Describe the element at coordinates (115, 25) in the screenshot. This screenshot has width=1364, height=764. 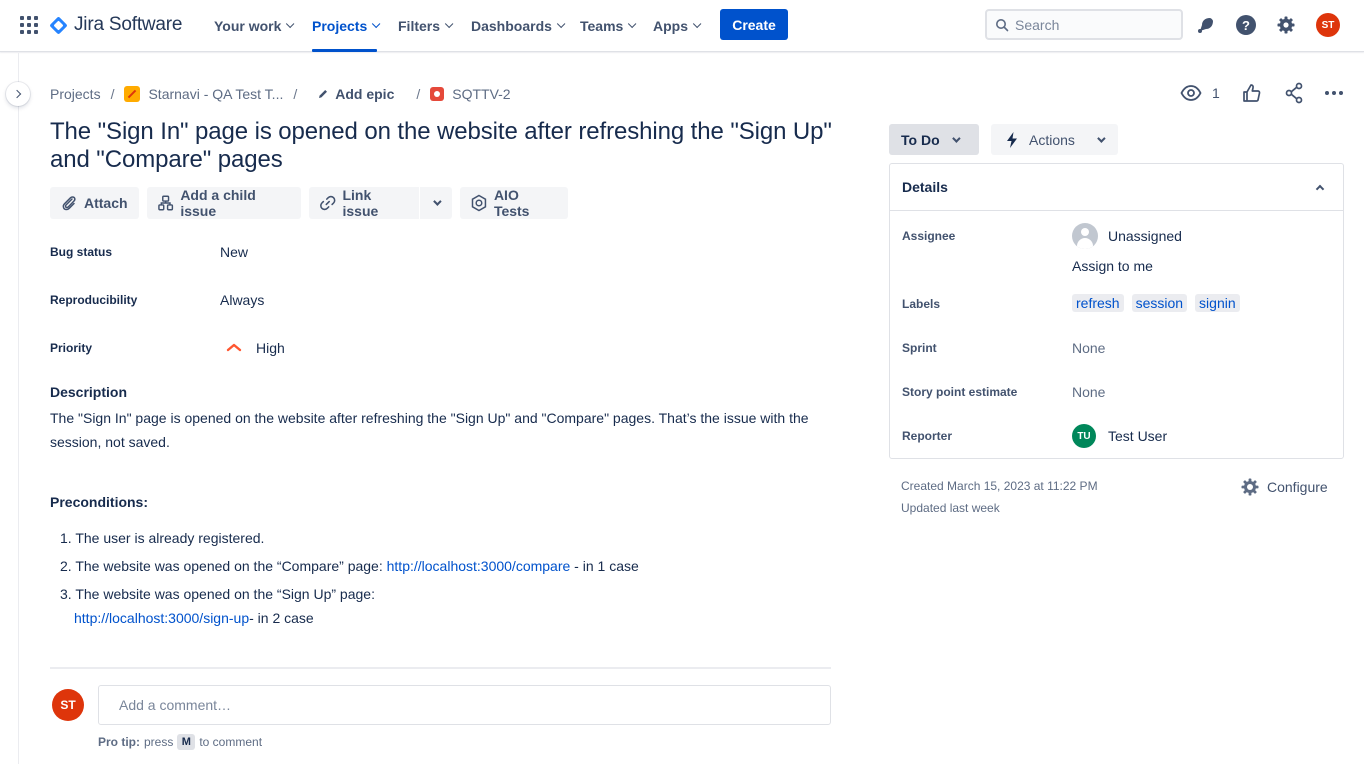
I see `jira-logo: Jira Software` at that location.